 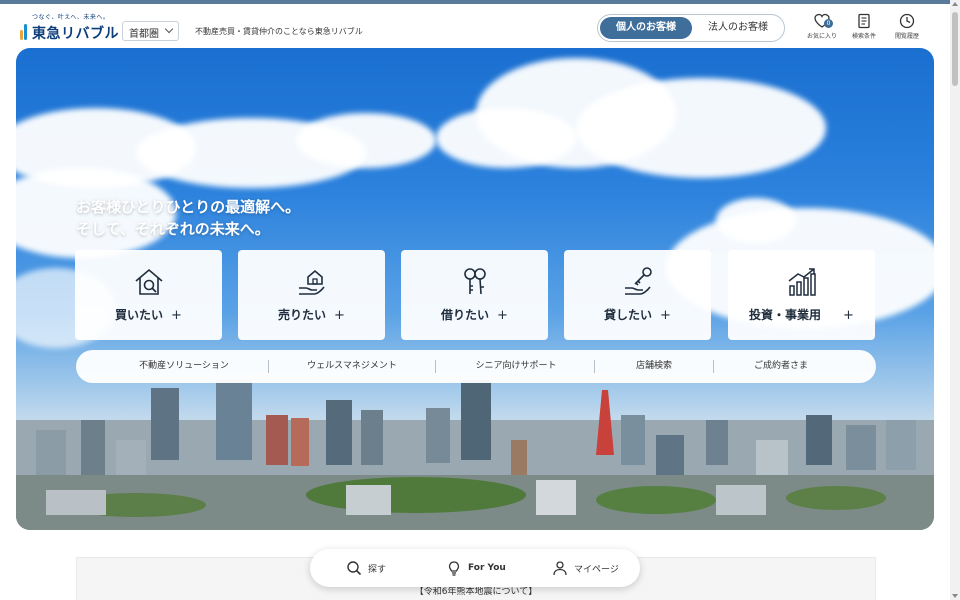 I want to click on service-card-rent: 借りたい +, so click(x=474, y=295).